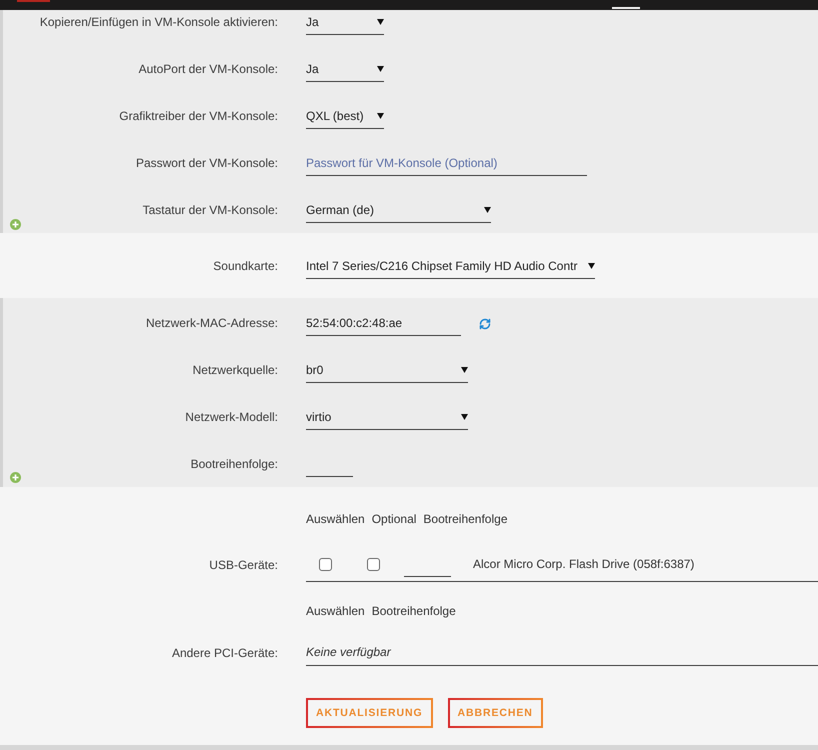 This screenshot has width=818, height=750. Describe the element at coordinates (387, 417) in the screenshot. I see `dropdown: virtio` at that location.